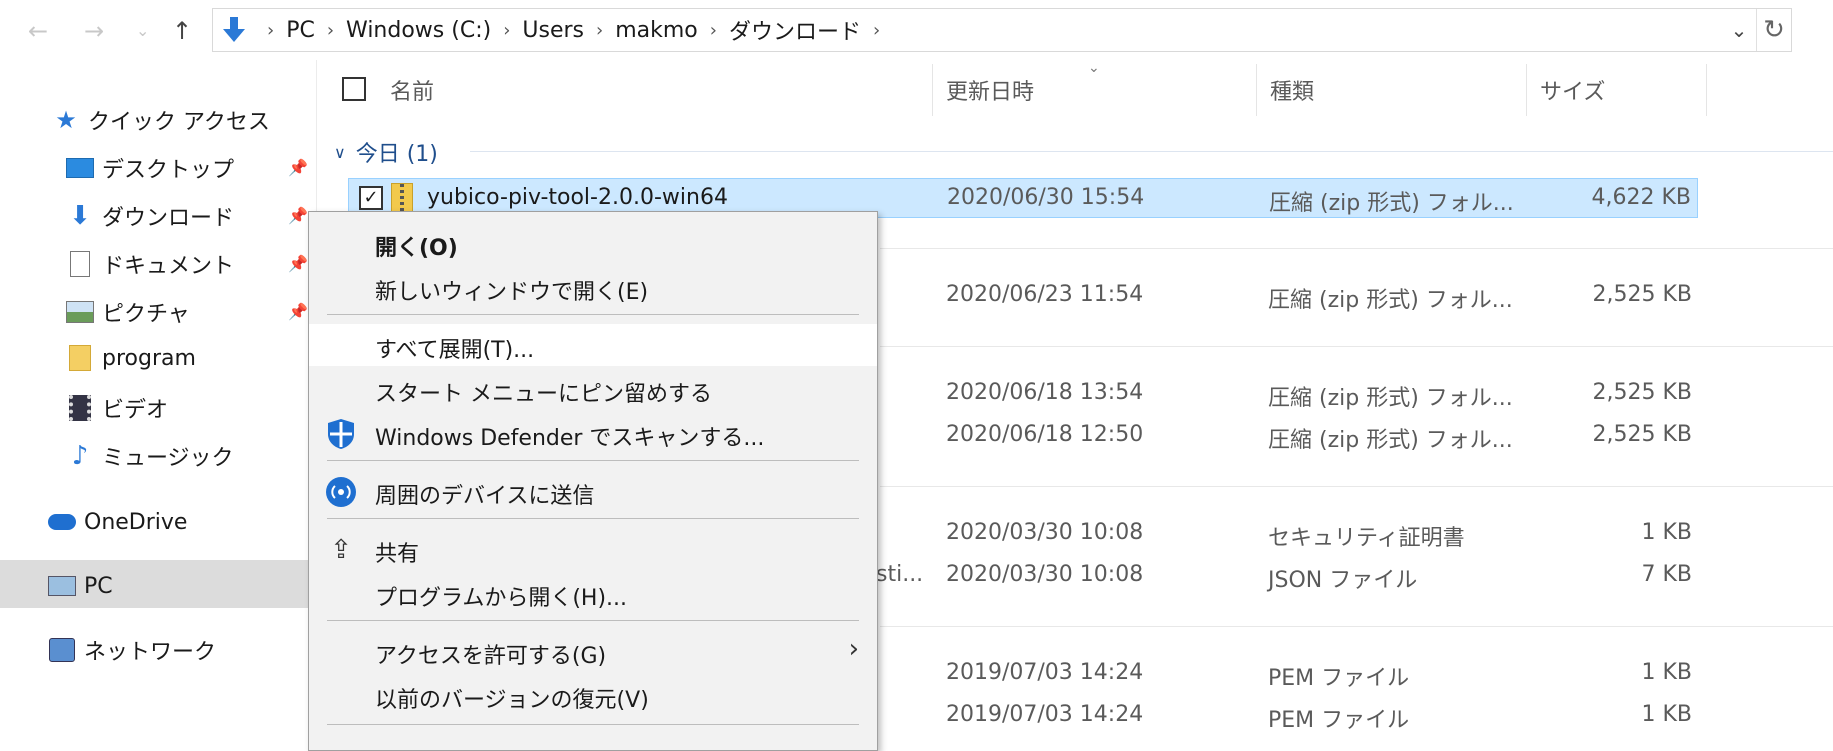 This screenshot has height=751, width=1833. Describe the element at coordinates (371, 198) in the screenshot. I see `row-checkbox: ✓` at that location.